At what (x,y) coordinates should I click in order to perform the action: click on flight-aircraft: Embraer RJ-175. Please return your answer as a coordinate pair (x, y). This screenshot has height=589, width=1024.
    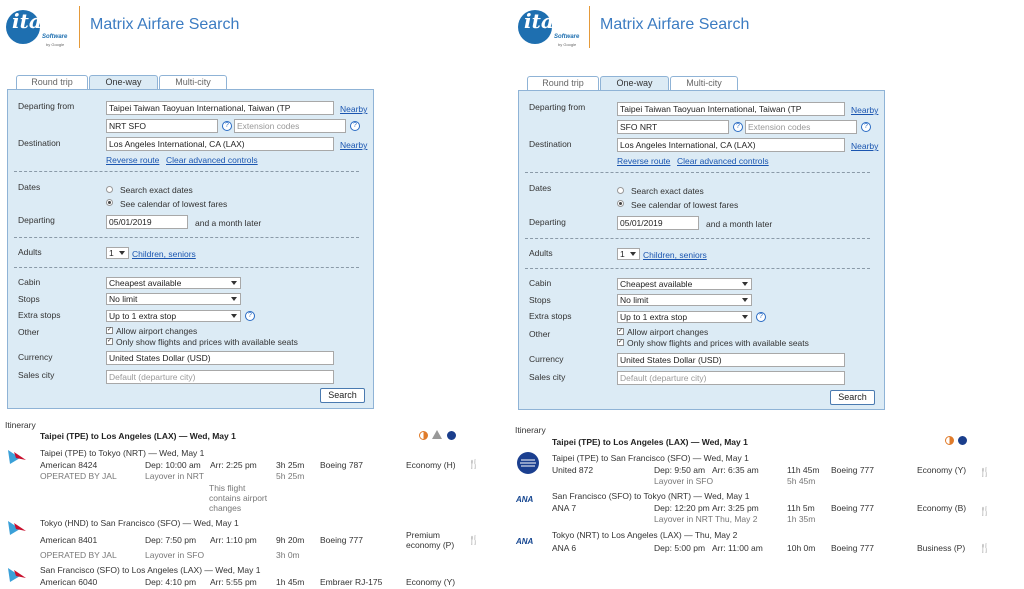
    Looking at the image, I should click on (351, 582).